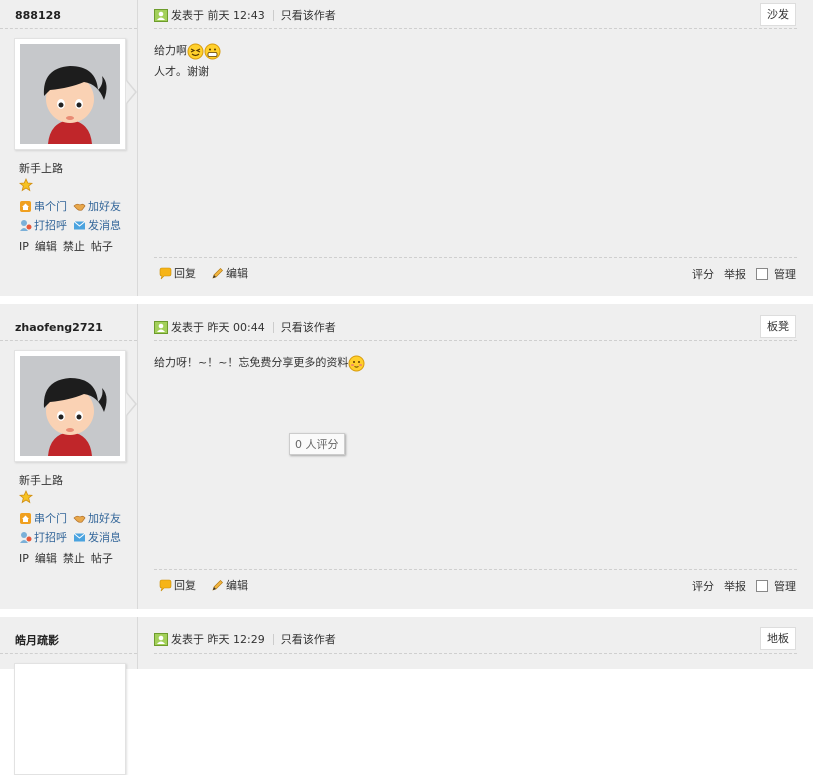  What do you see at coordinates (170, 50) in the screenshot?
I see `message-line: 给力啊` at bounding box center [170, 50].